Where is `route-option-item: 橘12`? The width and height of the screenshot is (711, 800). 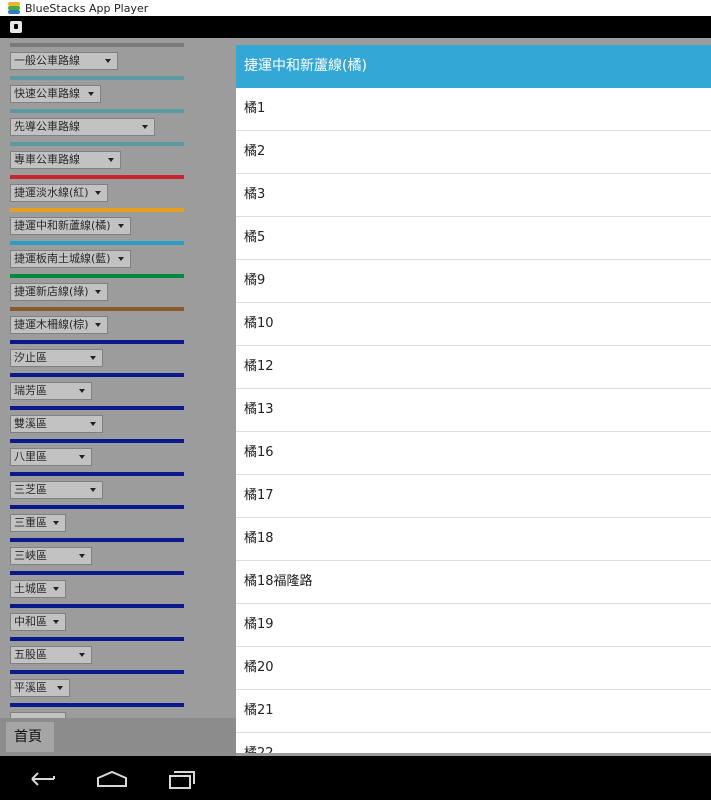
route-option-item: 橘12 is located at coordinates (473, 367).